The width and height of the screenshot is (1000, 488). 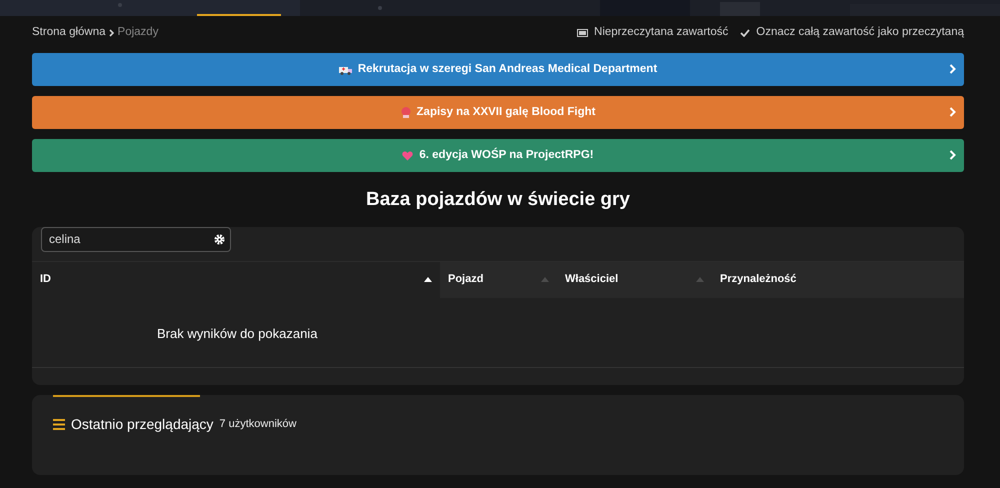 I want to click on ambulance-icon, so click(x=345, y=69).